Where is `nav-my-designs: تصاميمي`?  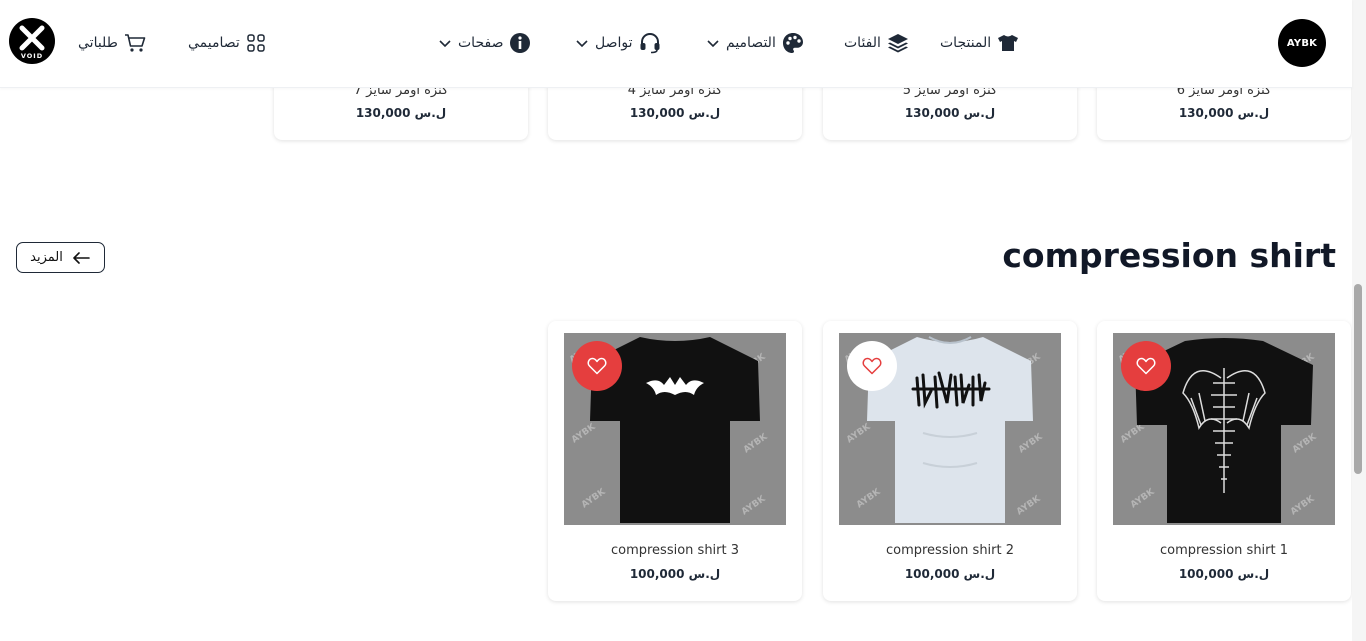
nav-my-designs: تصاميمي is located at coordinates (227, 43).